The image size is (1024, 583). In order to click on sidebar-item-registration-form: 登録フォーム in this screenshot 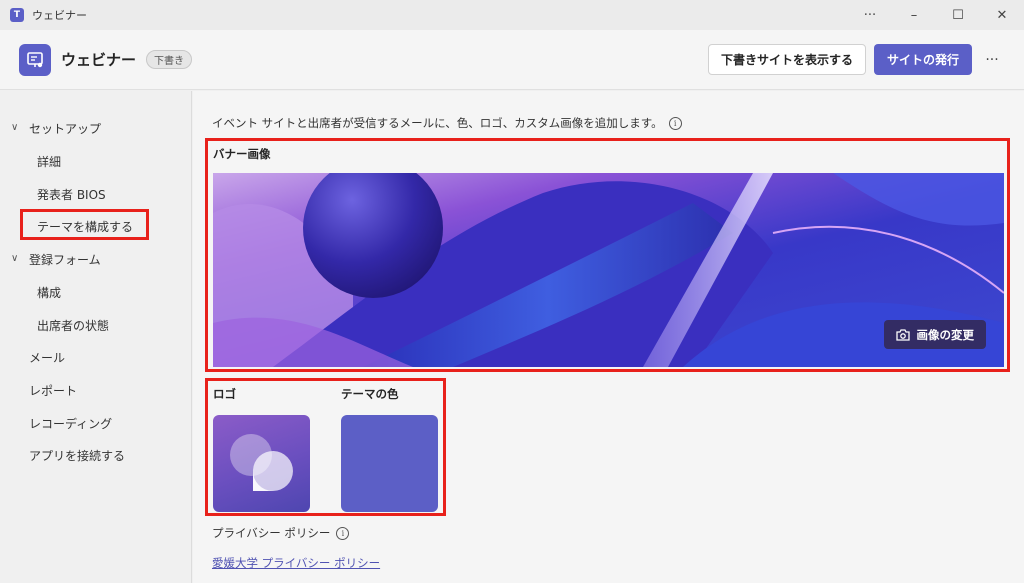, I will do `click(65, 259)`.